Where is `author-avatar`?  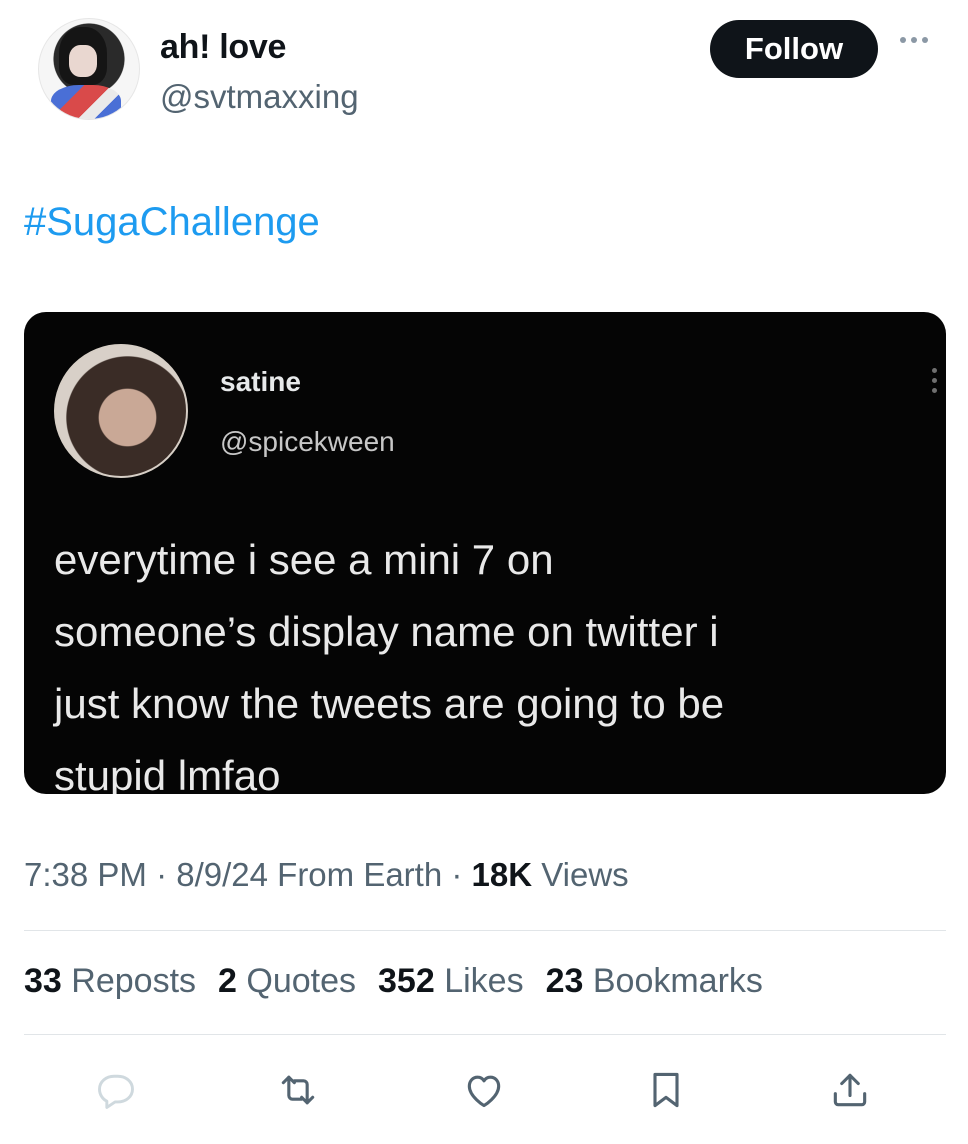
author-avatar is located at coordinates (89, 69).